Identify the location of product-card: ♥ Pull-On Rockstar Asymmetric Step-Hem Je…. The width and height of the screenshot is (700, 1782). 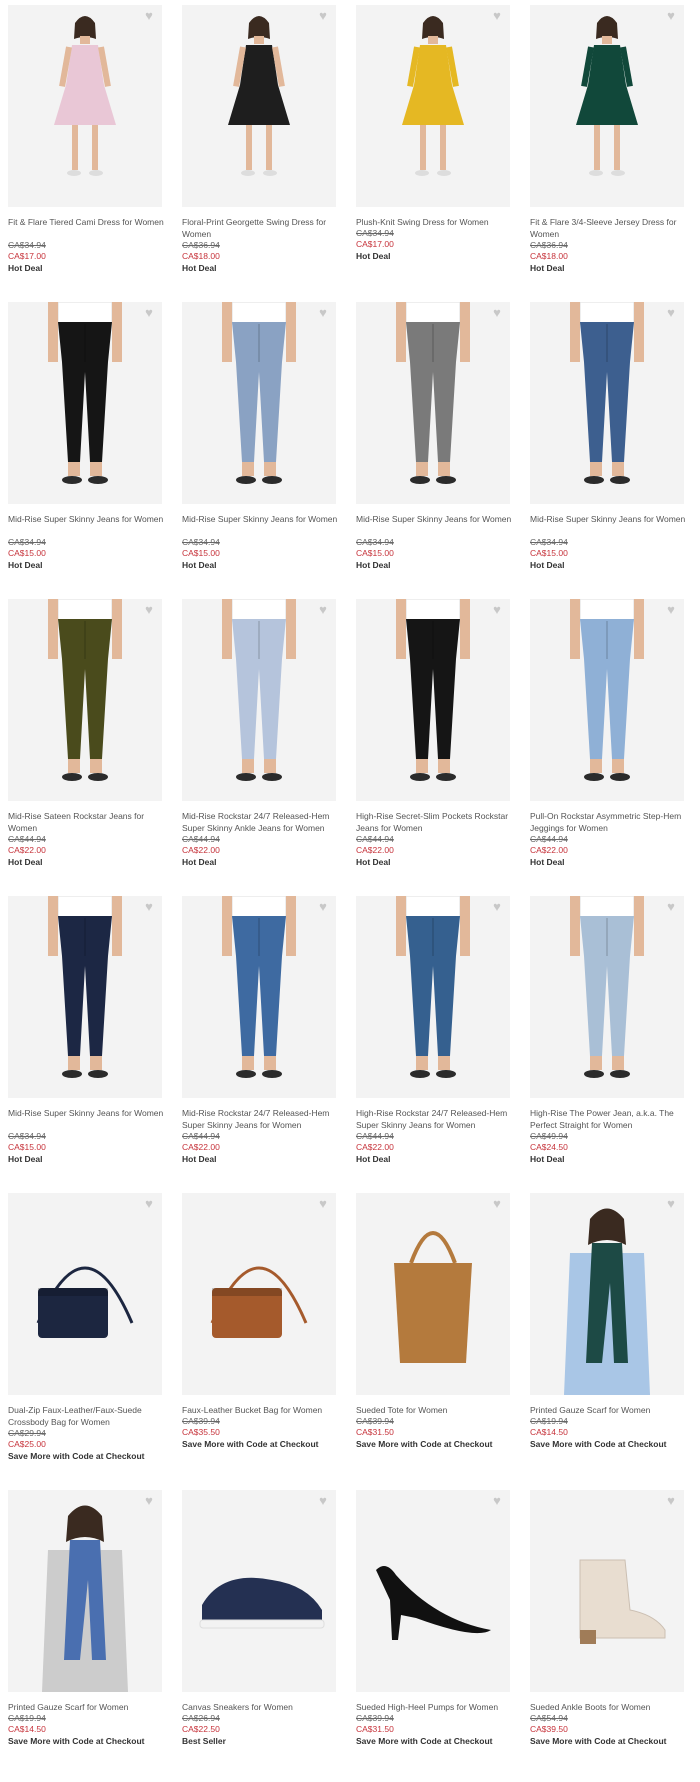
(614, 742).